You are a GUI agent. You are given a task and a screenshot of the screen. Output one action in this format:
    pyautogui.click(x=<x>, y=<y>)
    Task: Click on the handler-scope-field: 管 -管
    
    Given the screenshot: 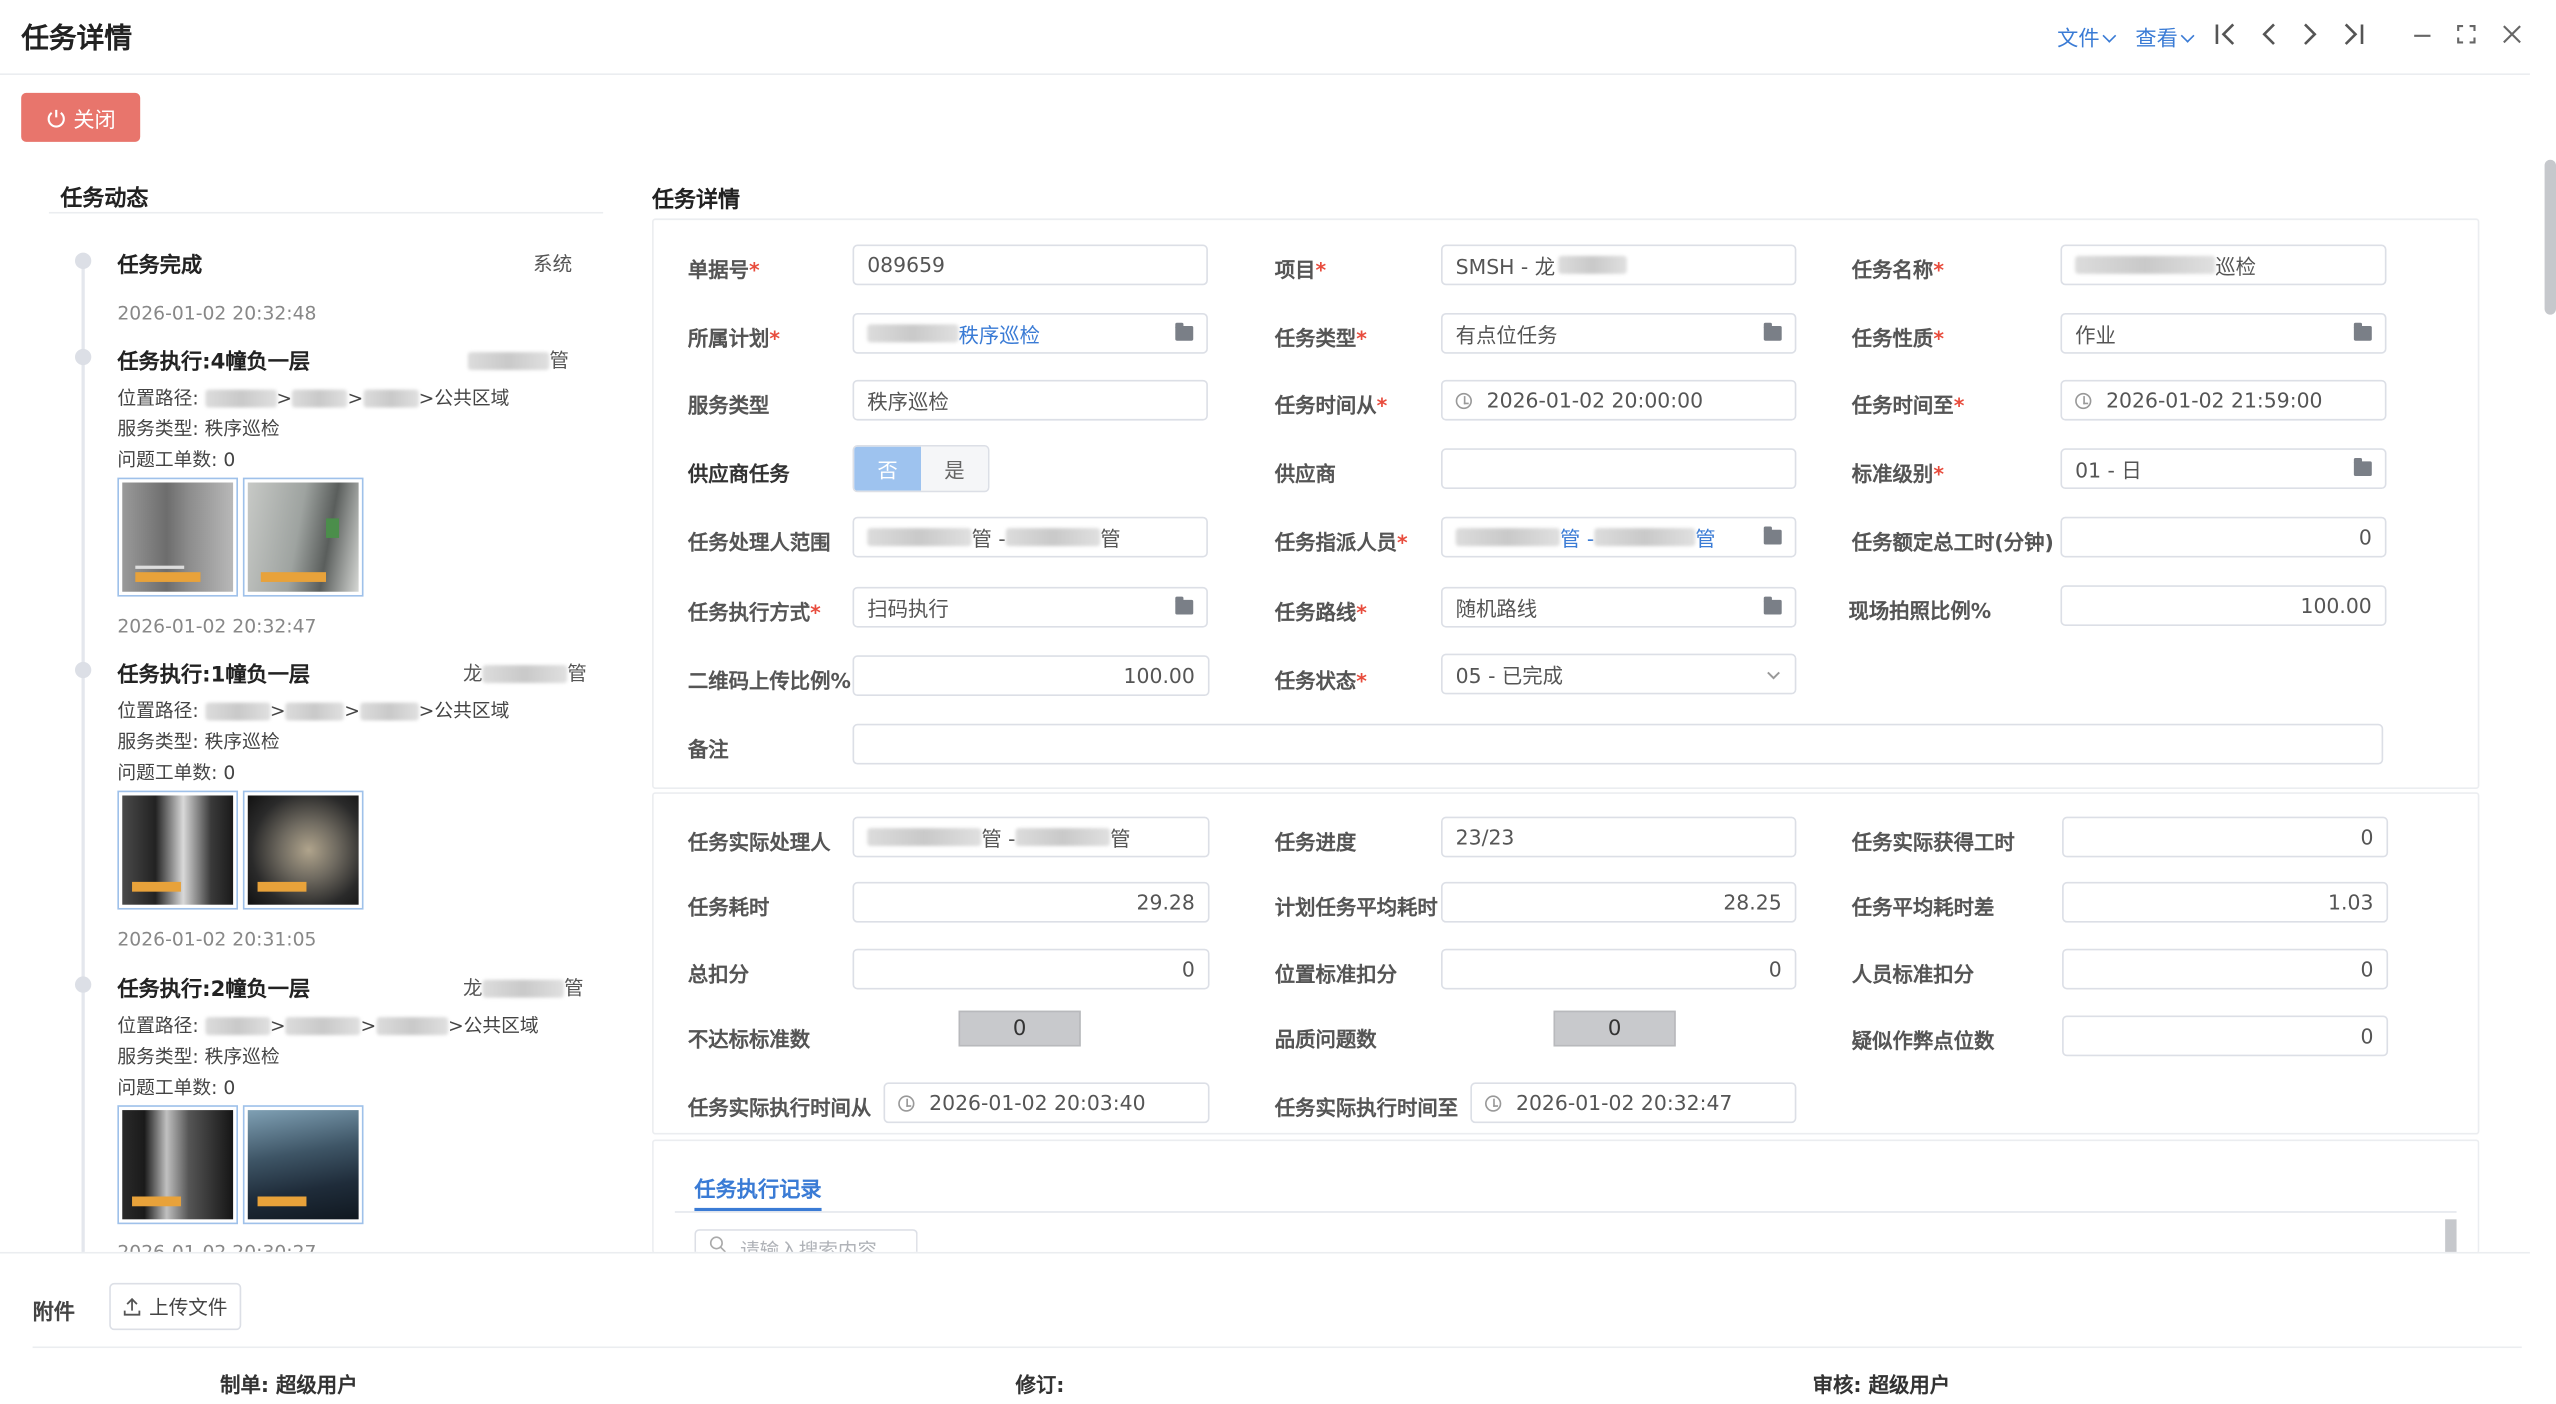 What is the action you would take?
    pyautogui.click(x=1030, y=537)
    